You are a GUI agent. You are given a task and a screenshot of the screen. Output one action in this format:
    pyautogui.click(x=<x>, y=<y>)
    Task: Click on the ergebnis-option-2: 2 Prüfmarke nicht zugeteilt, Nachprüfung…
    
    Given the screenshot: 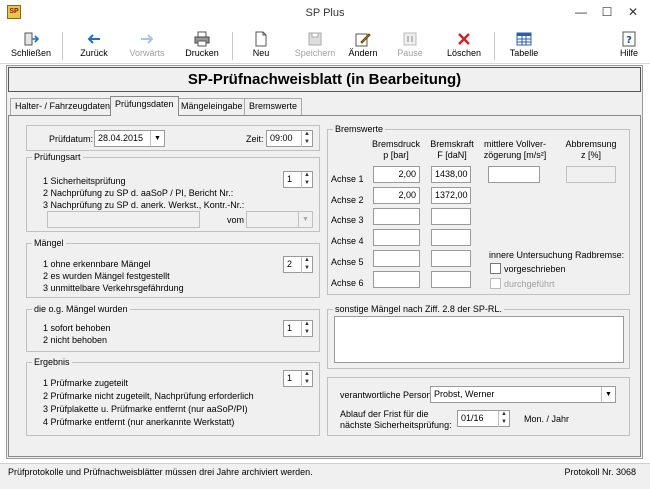 What is the action you would take?
    pyautogui.click(x=148, y=396)
    